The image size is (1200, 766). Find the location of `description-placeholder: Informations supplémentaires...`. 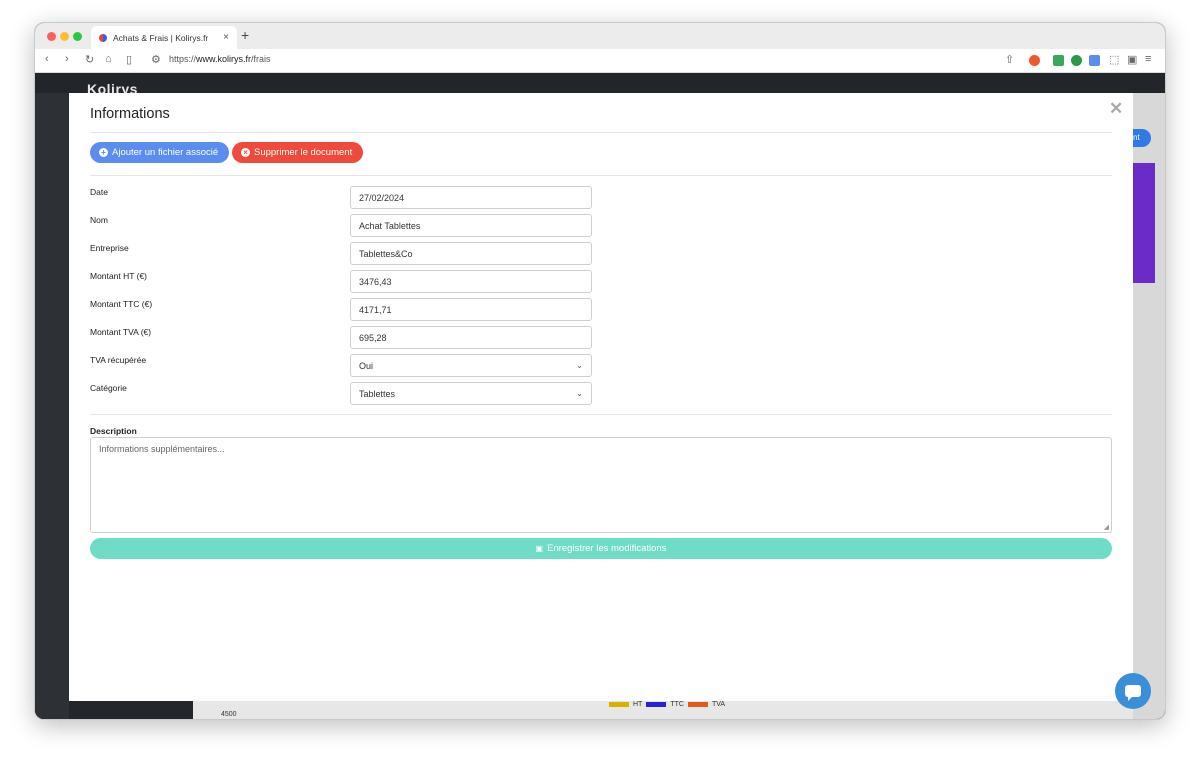

description-placeholder: Informations supplémentaires... is located at coordinates (162, 449).